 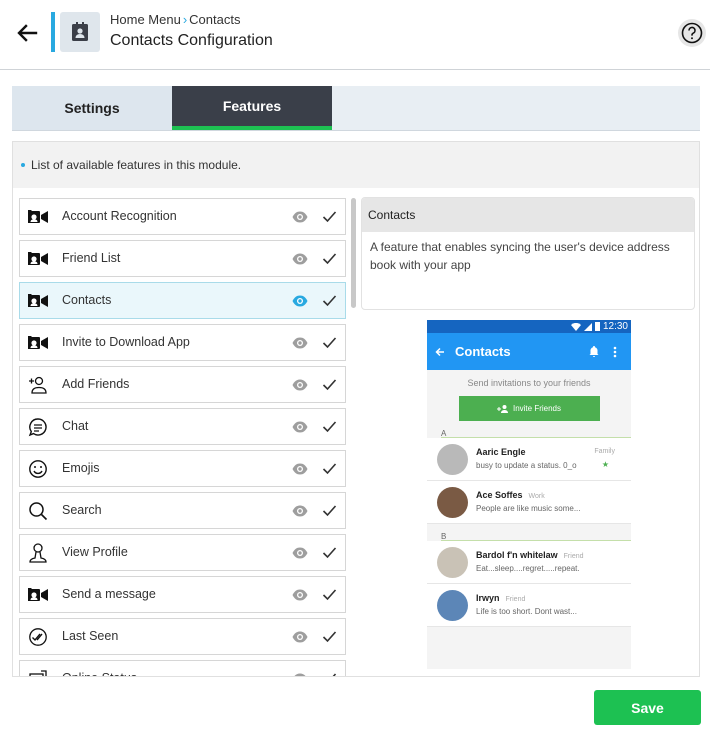 What do you see at coordinates (119, 216) in the screenshot?
I see `feature-label: Account Recognition` at bounding box center [119, 216].